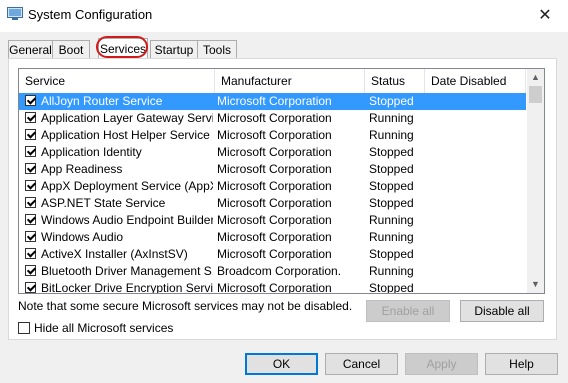 The image size is (568, 383). I want to click on hide-microsoft-services-checkbox, so click(24, 328).